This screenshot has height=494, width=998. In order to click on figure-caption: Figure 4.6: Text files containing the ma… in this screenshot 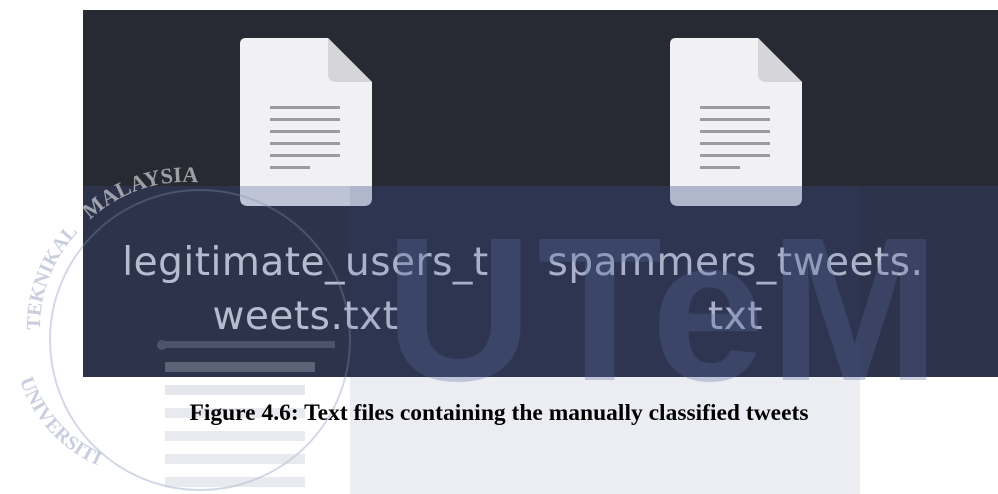, I will do `click(499, 413)`.